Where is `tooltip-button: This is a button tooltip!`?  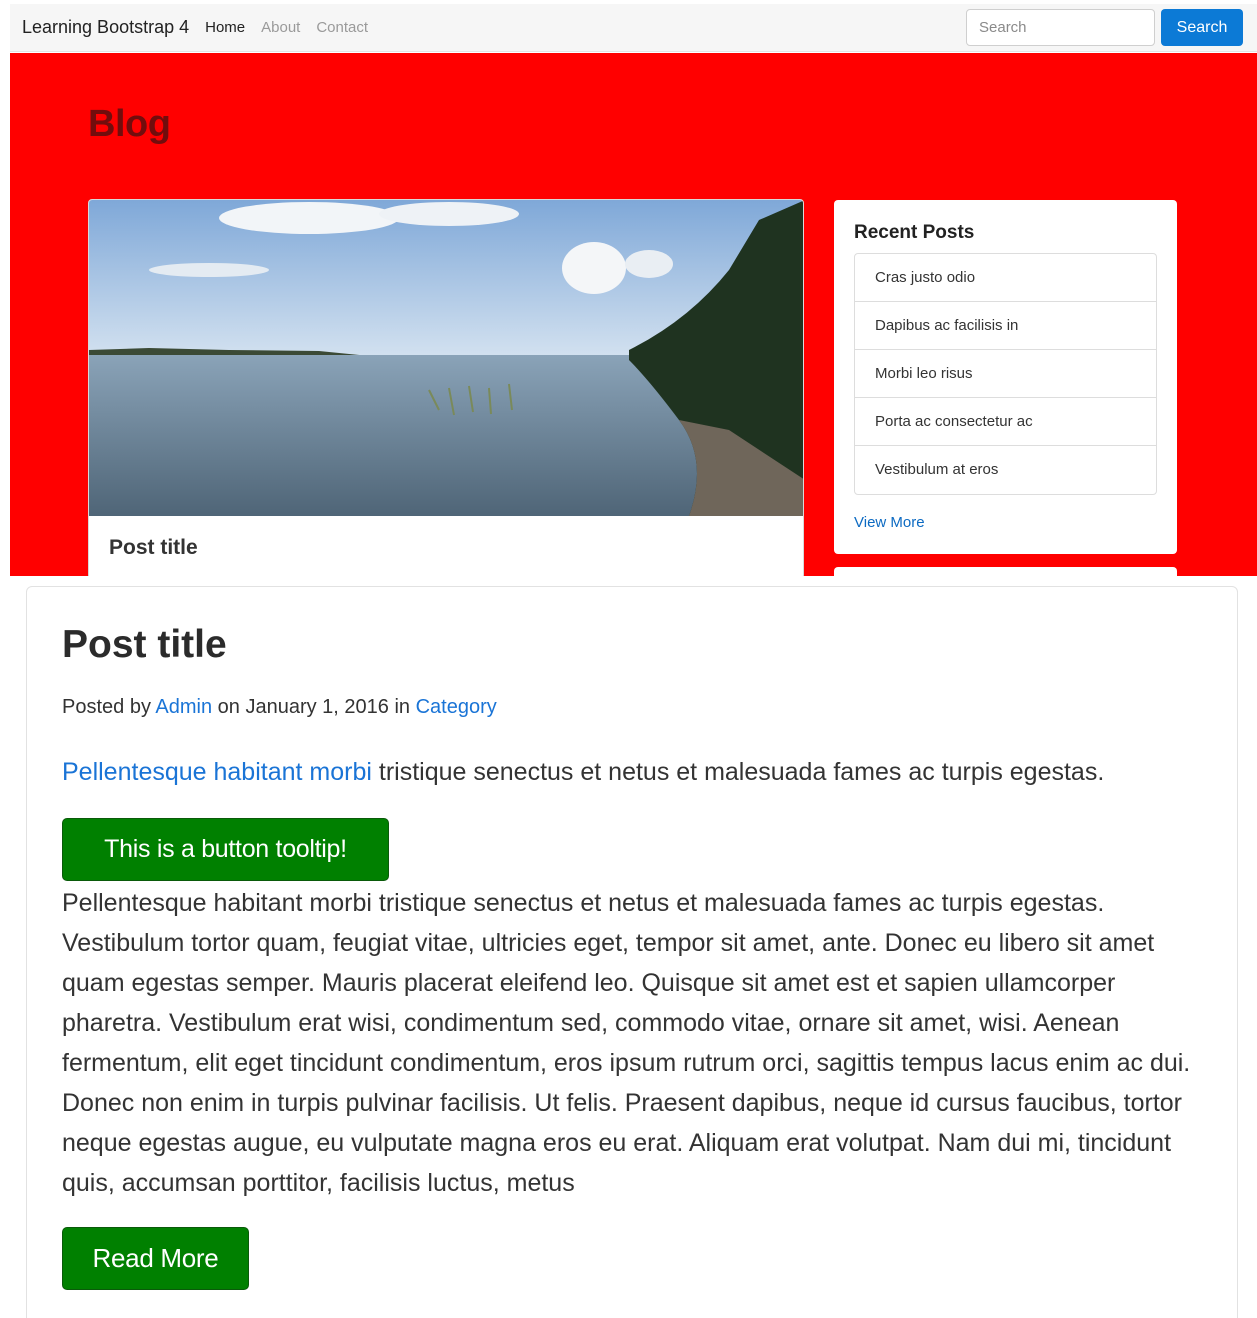
tooltip-button: This is a button tooltip! is located at coordinates (225, 849).